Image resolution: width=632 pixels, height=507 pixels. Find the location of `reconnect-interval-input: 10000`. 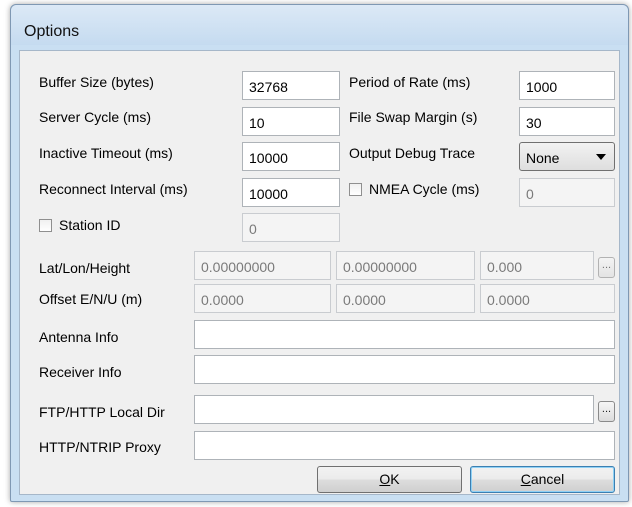

reconnect-interval-input: 10000 is located at coordinates (291, 192).